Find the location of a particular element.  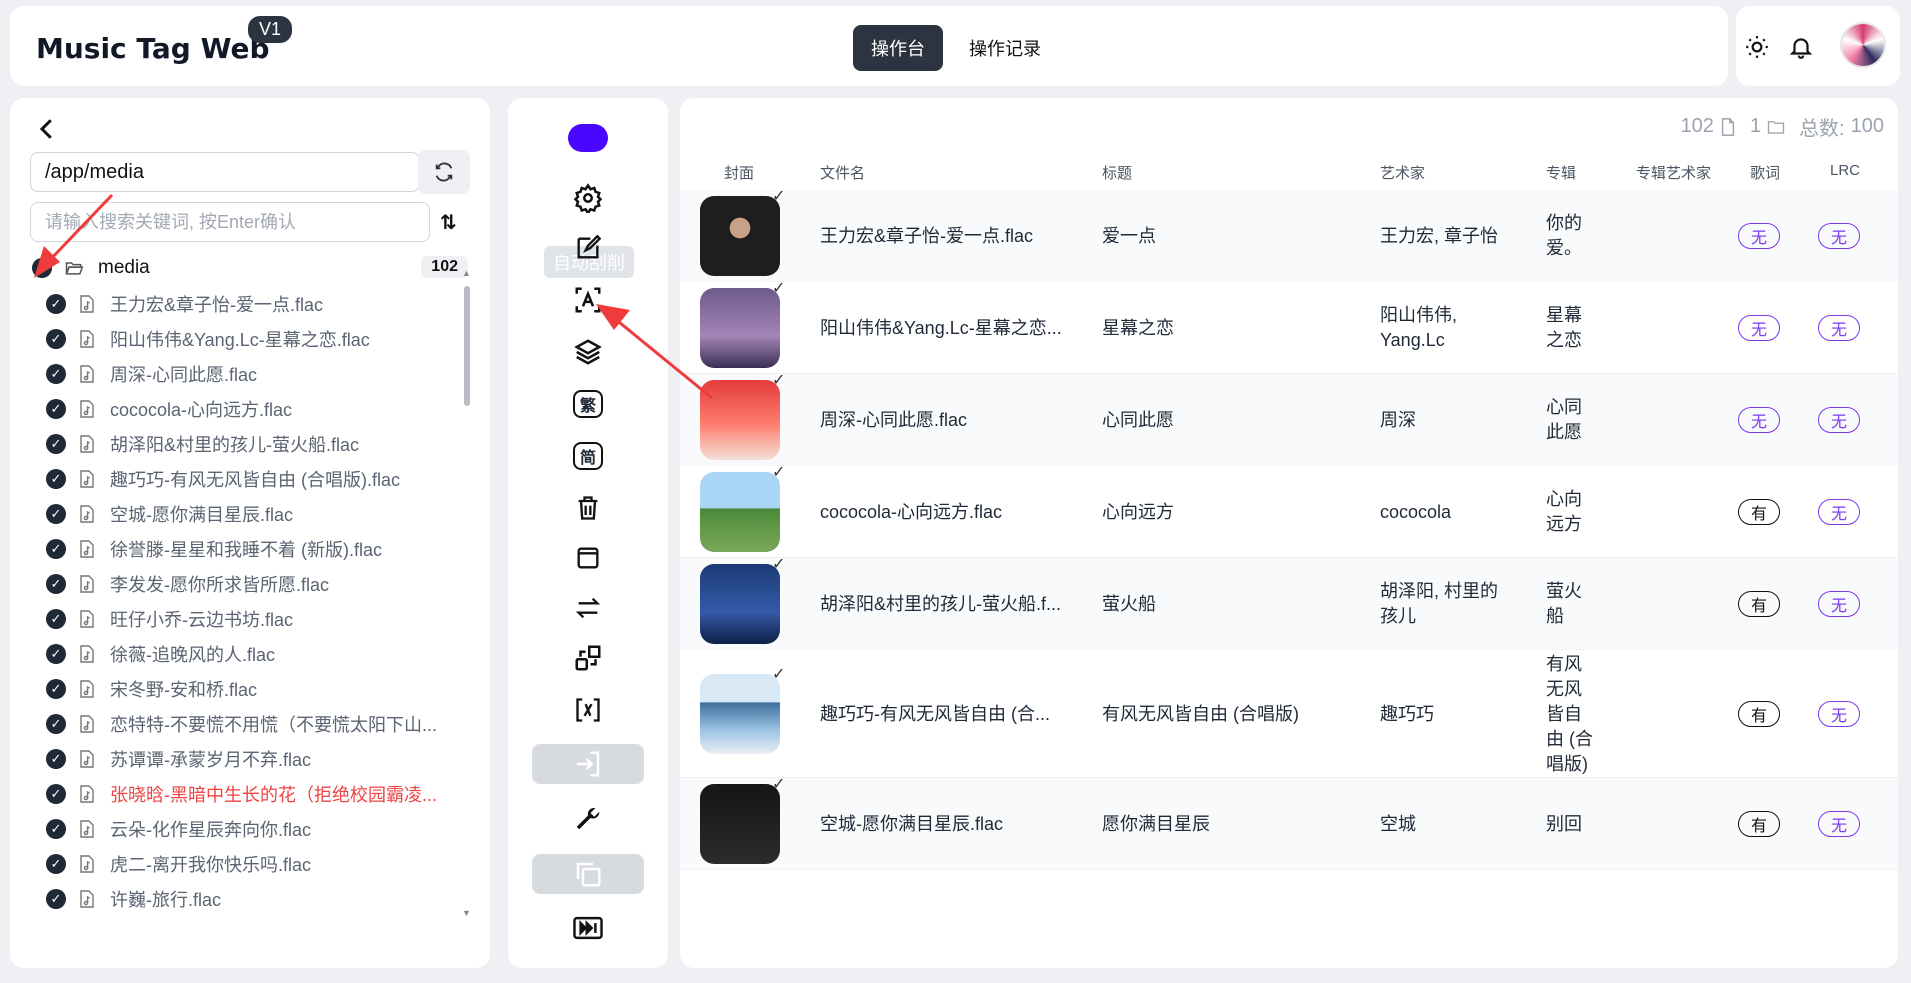

col-cover: 封面 is located at coordinates (739, 172).